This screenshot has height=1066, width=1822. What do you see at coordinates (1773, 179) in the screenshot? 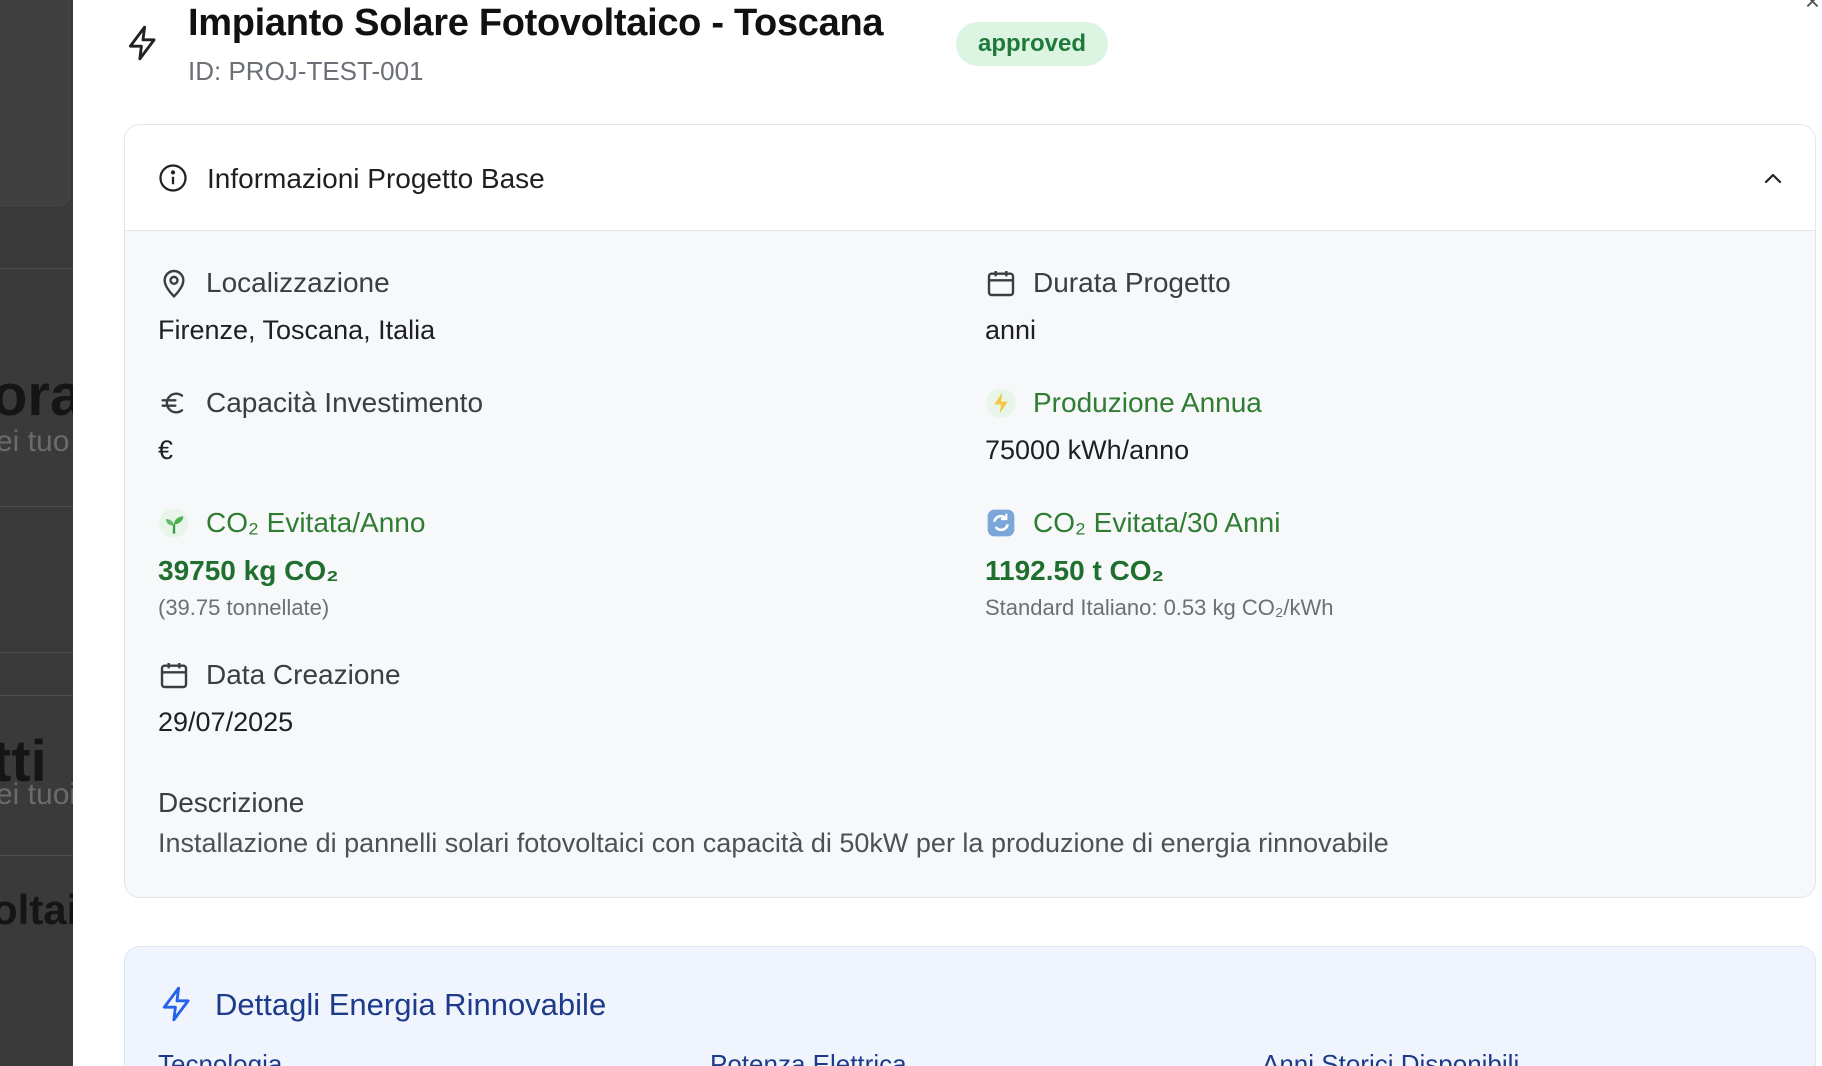
I see `chevron-up-icon` at bounding box center [1773, 179].